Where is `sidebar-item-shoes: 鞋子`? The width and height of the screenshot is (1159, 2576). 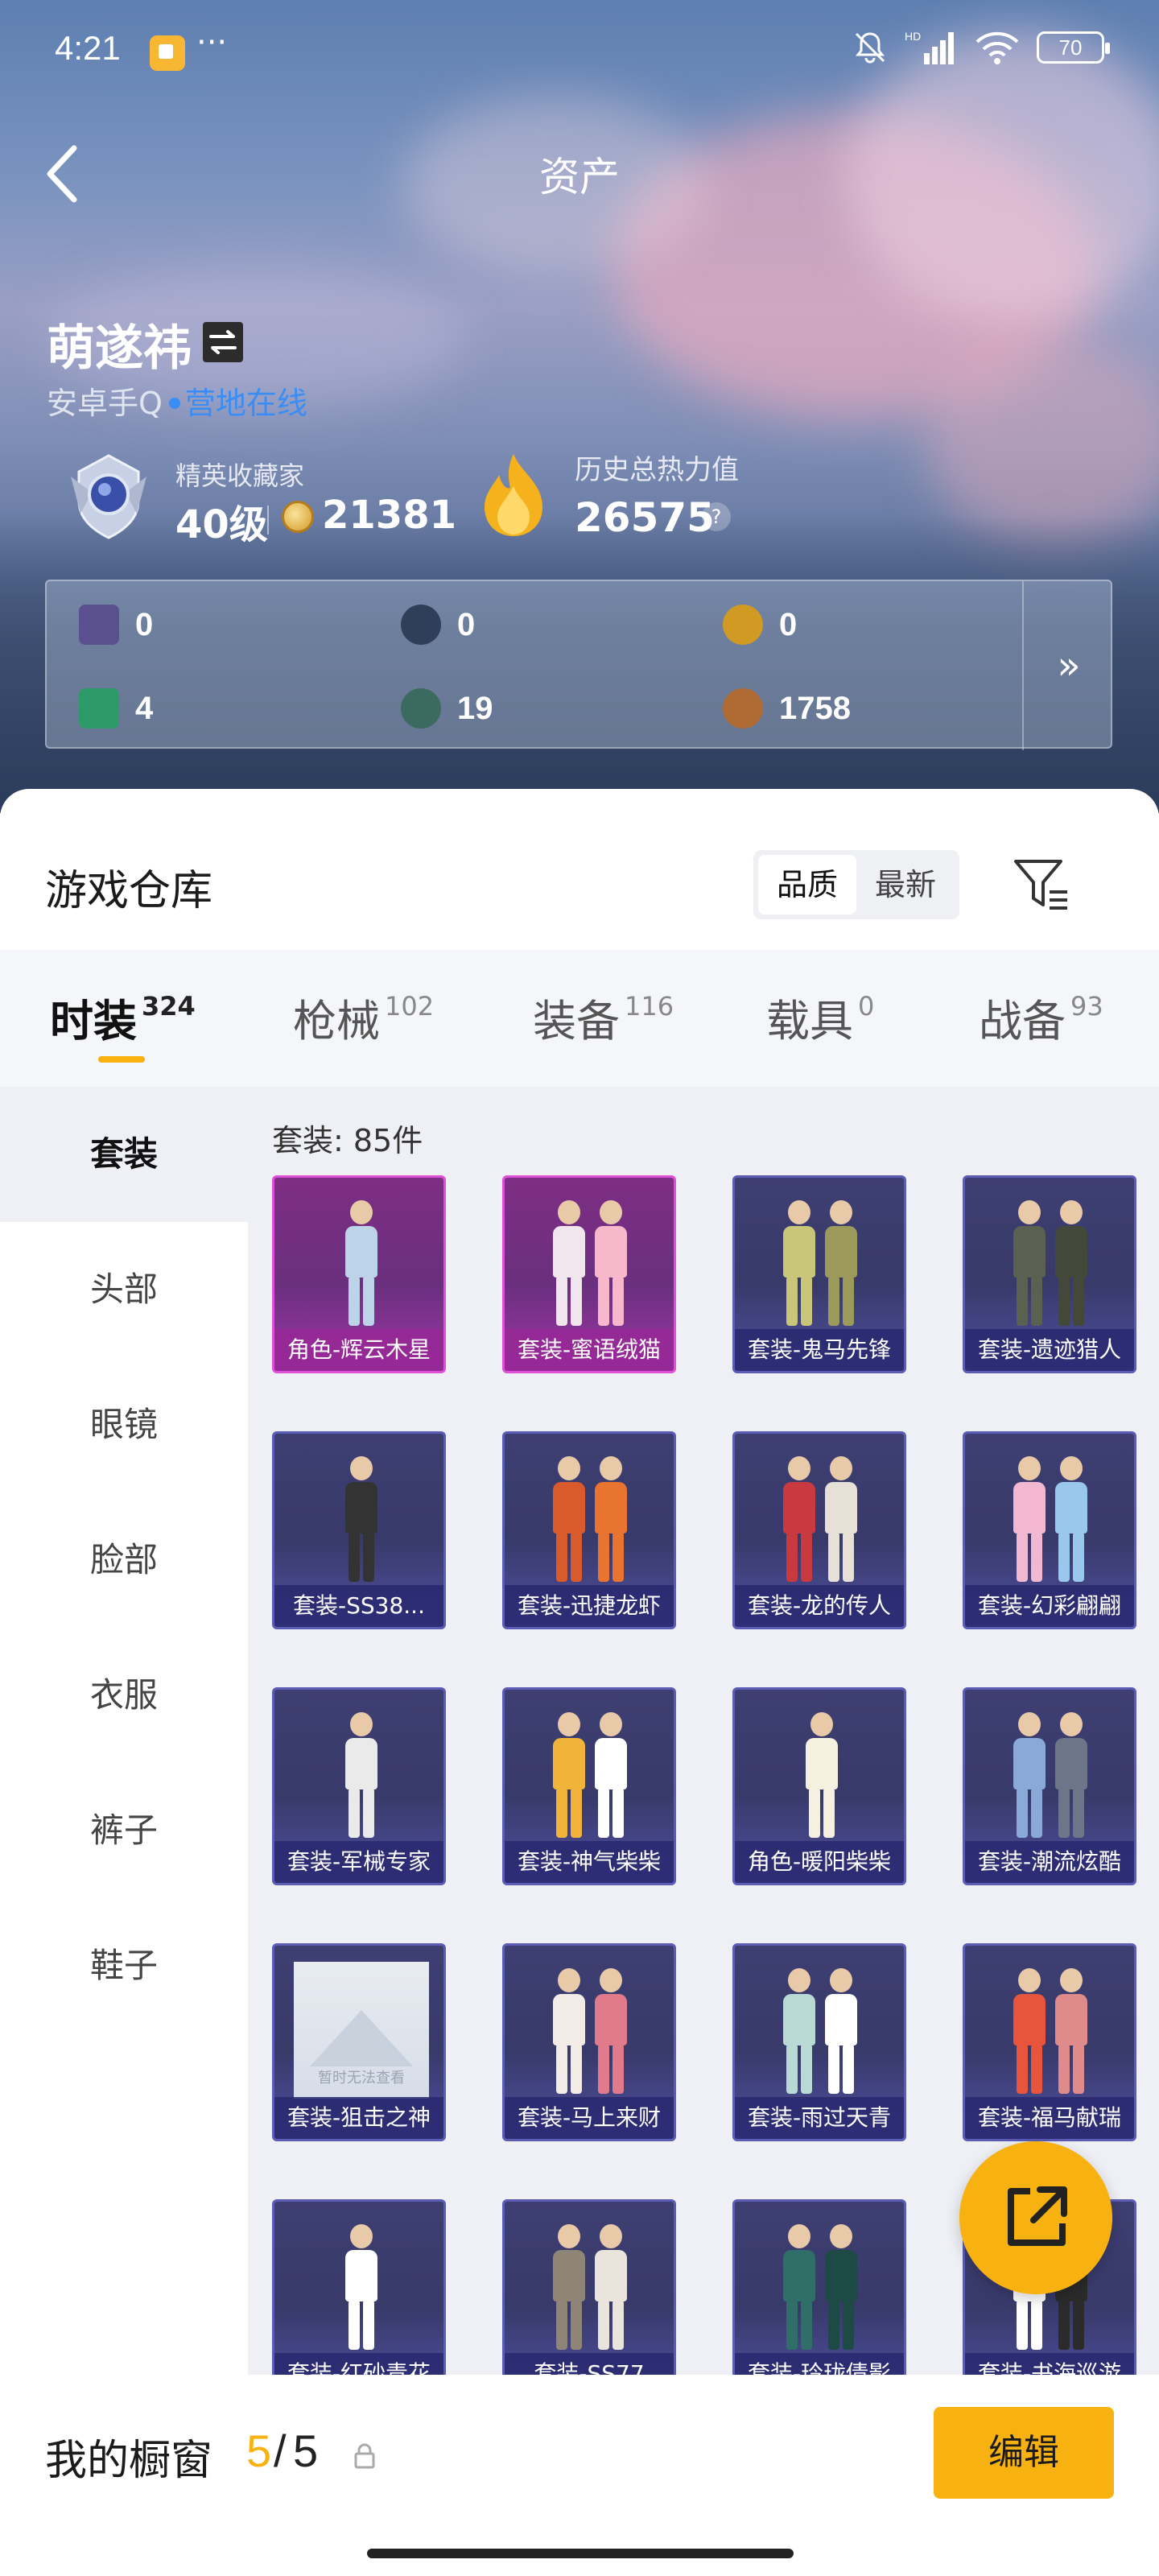 sidebar-item-shoes: 鞋子 is located at coordinates (124, 1965).